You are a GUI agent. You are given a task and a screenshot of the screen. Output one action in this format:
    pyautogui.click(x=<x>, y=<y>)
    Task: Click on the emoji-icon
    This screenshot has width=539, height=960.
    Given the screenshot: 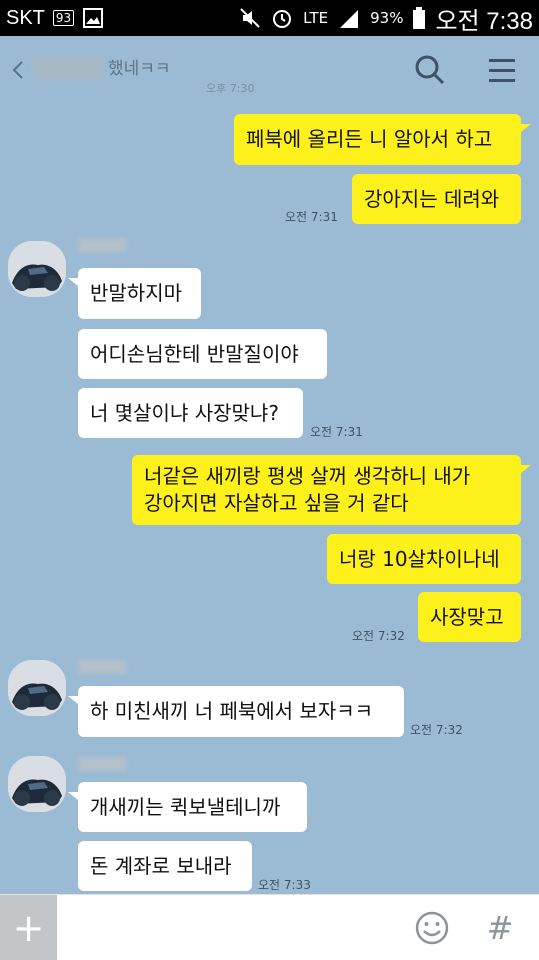 What is the action you would take?
    pyautogui.click(x=432, y=928)
    